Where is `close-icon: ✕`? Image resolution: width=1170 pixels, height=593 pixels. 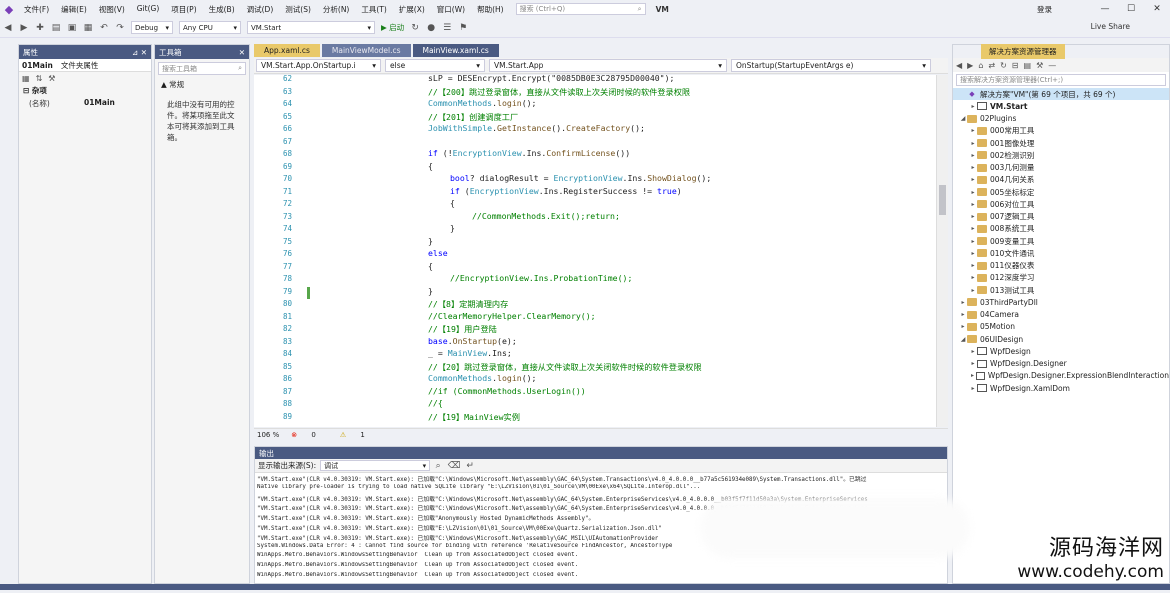
close-icon: ✕ is located at coordinates (1157, 9).